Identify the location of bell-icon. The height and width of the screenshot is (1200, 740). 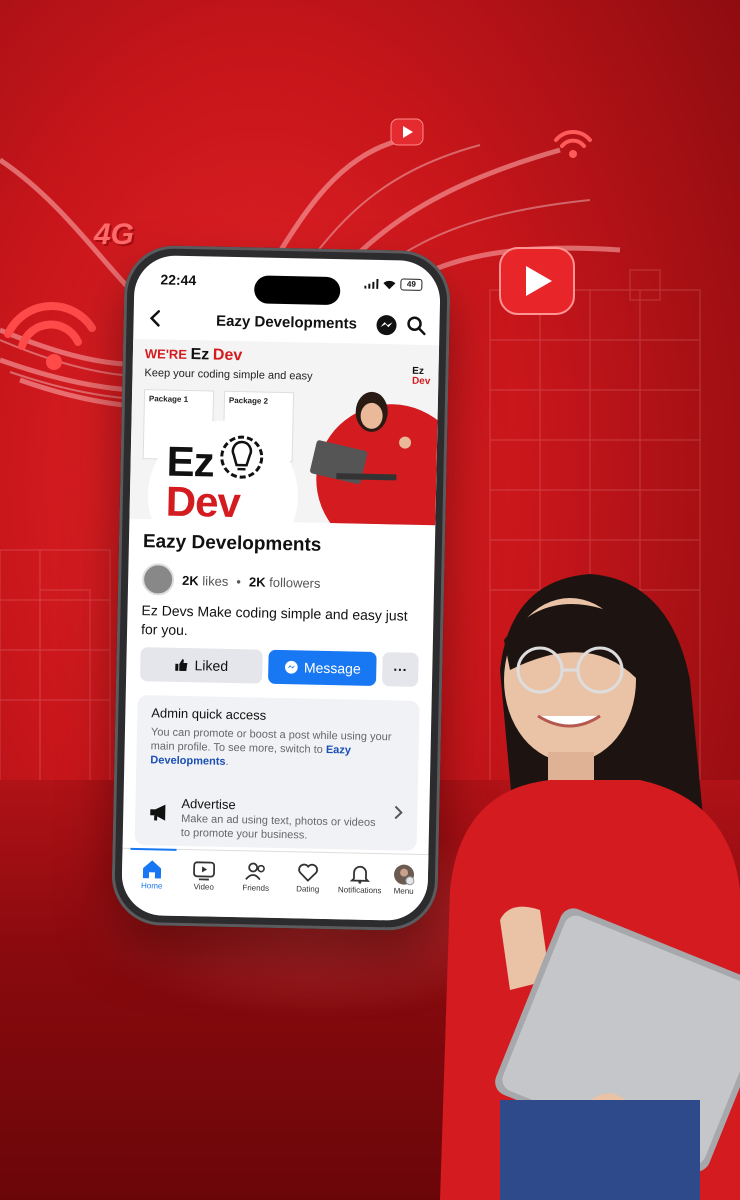
(360, 874).